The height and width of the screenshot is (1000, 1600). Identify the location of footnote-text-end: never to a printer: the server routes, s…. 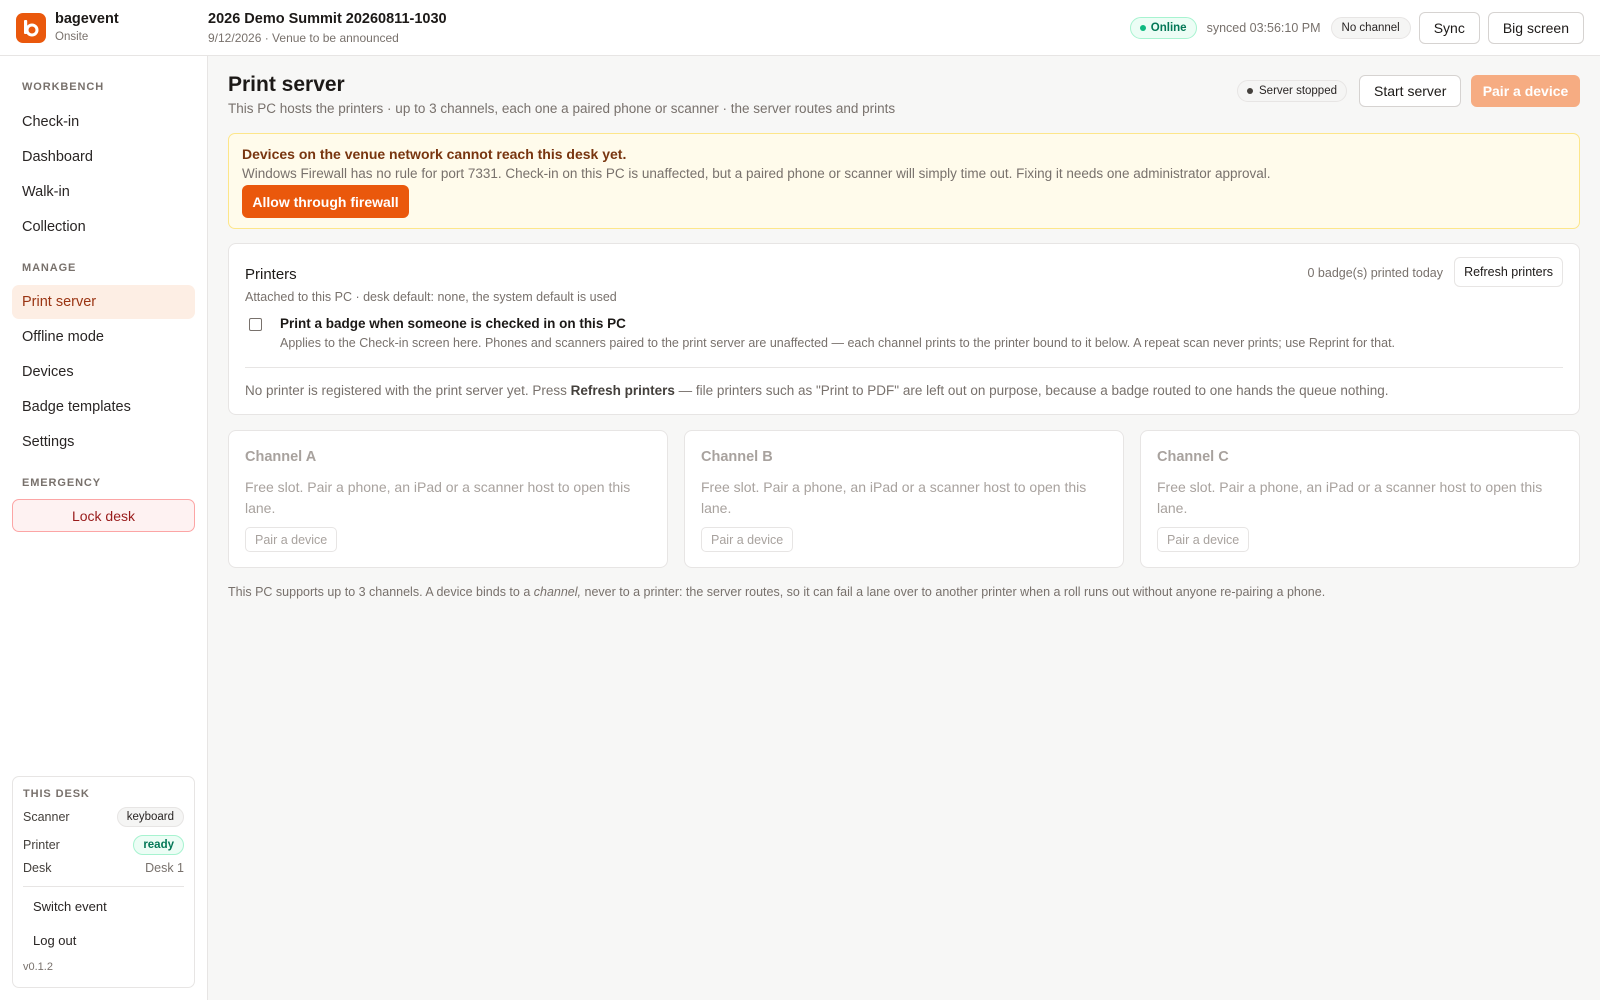
(953, 592).